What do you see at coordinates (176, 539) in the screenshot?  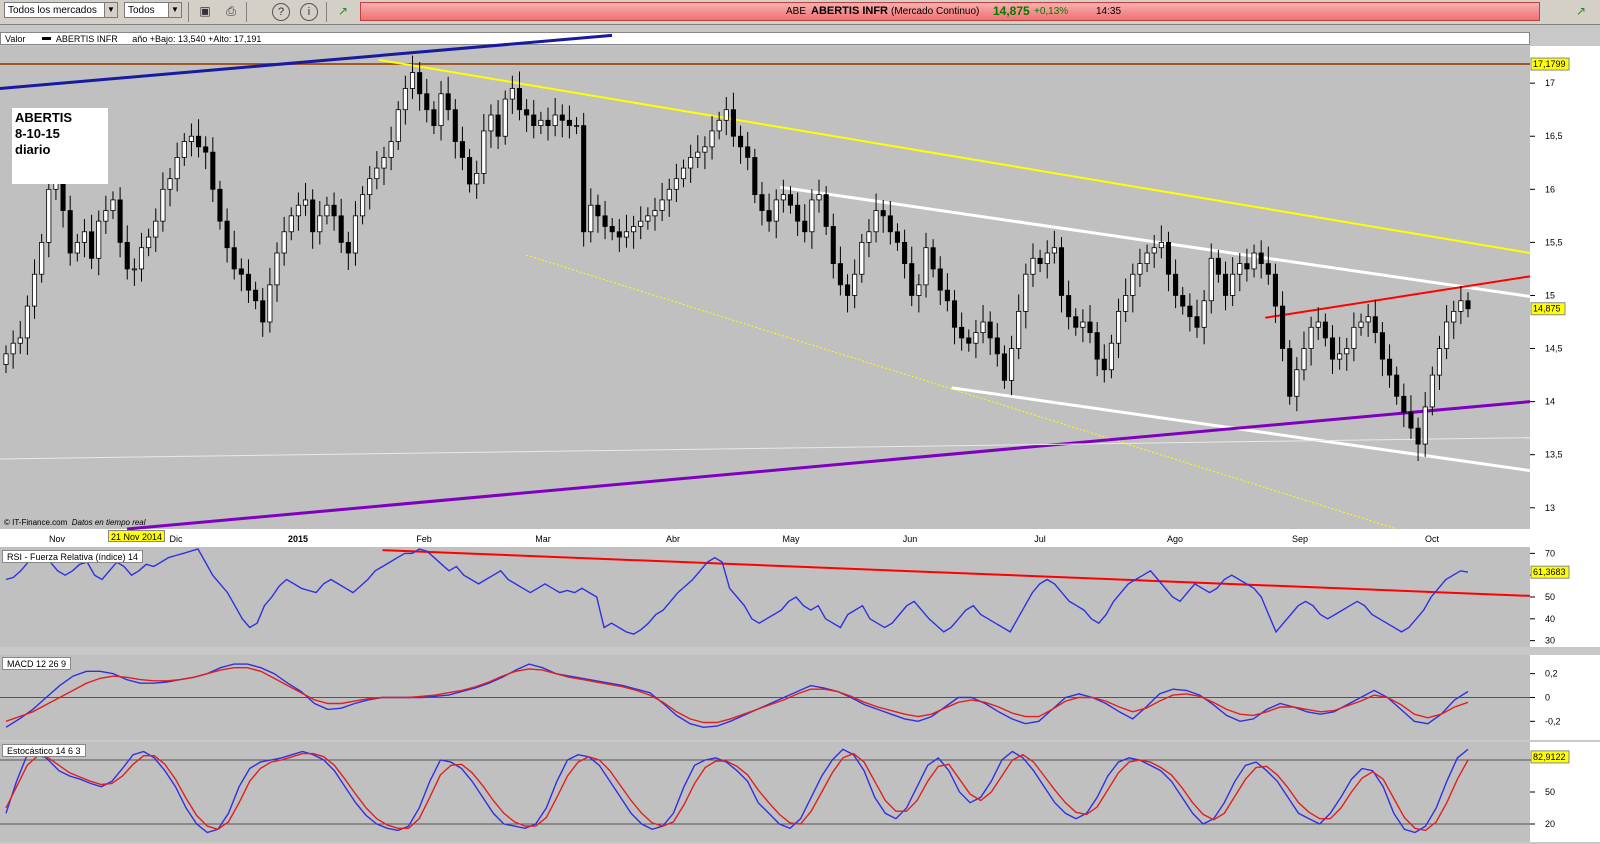 I see `date-tick-label: Dic` at bounding box center [176, 539].